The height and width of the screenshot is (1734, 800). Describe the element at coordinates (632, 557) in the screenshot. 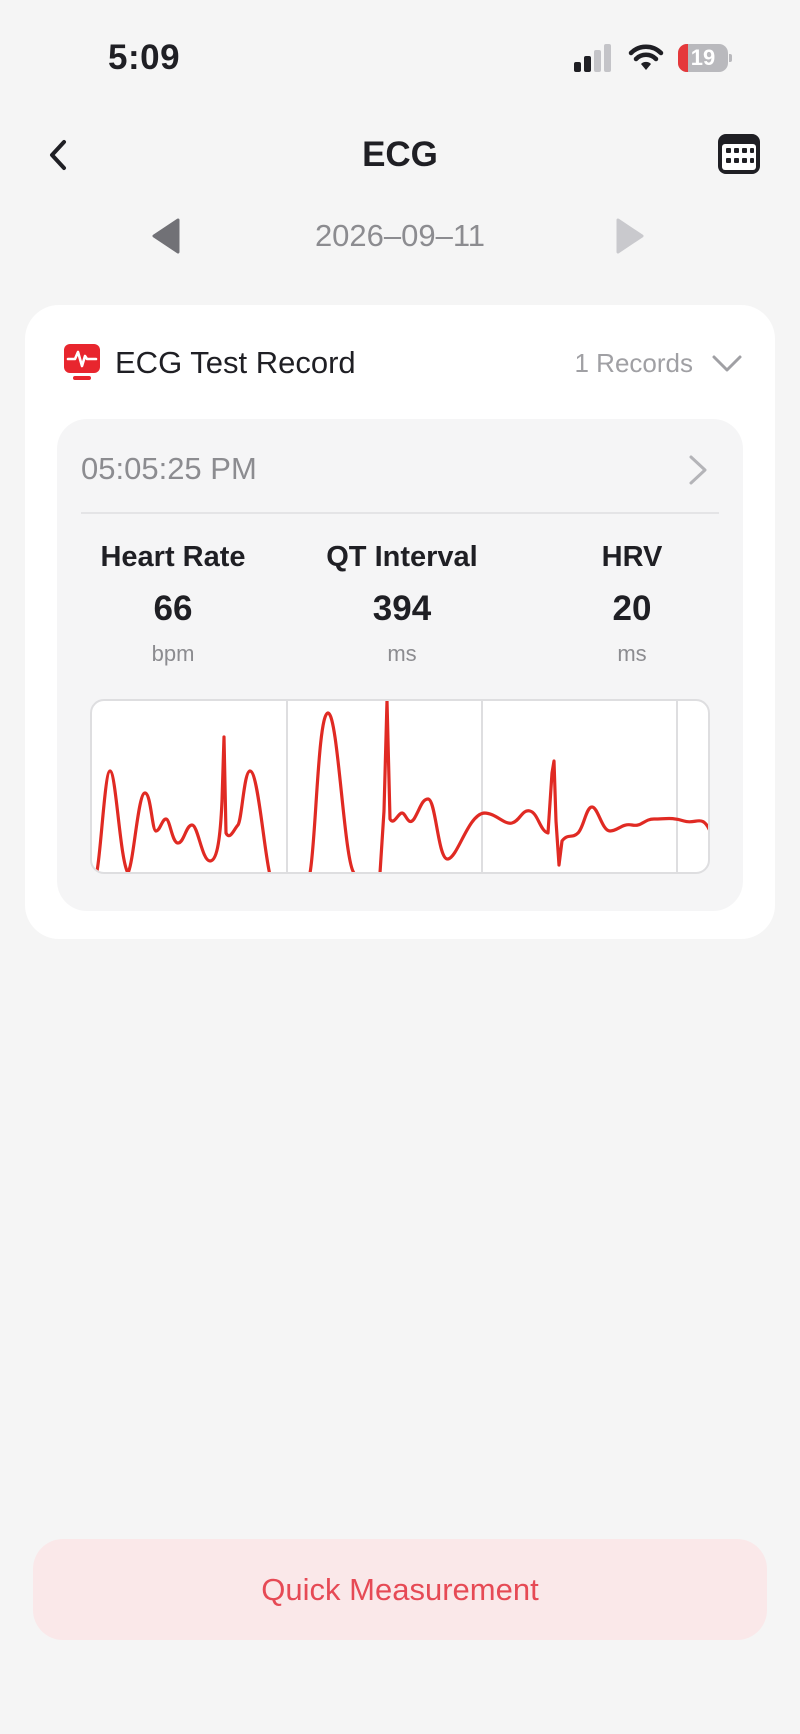

I see `metric-label: HRV` at that location.